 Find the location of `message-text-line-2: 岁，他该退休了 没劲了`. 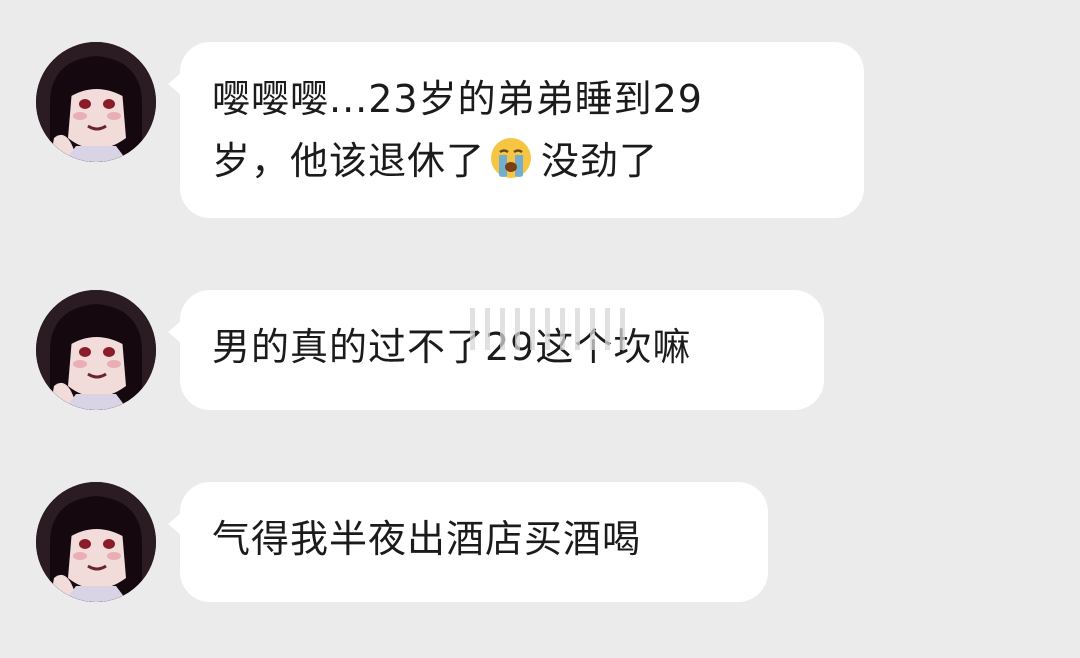

message-text-line-2: 岁，他该退休了 没劲了 is located at coordinates (523, 161).